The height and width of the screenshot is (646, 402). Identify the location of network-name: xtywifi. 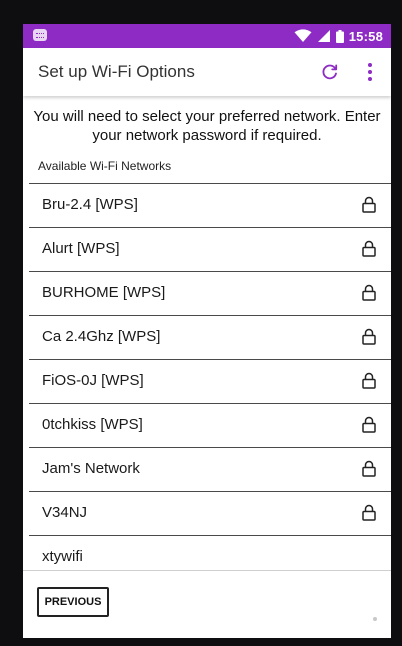
(62, 556).